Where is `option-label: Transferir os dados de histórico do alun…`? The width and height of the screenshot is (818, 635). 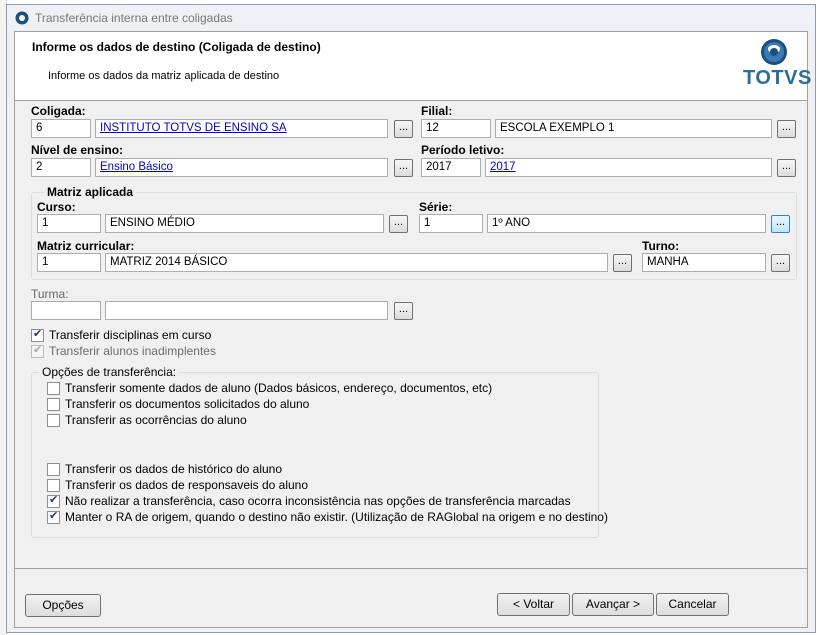 option-label: Transferir os dados de histórico do alun… is located at coordinates (173, 469).